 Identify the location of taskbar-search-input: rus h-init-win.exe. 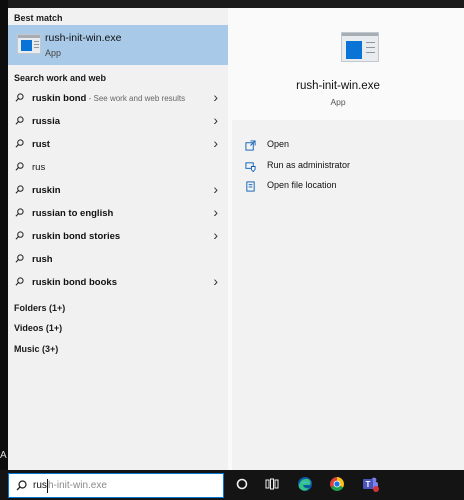
(116, 485).